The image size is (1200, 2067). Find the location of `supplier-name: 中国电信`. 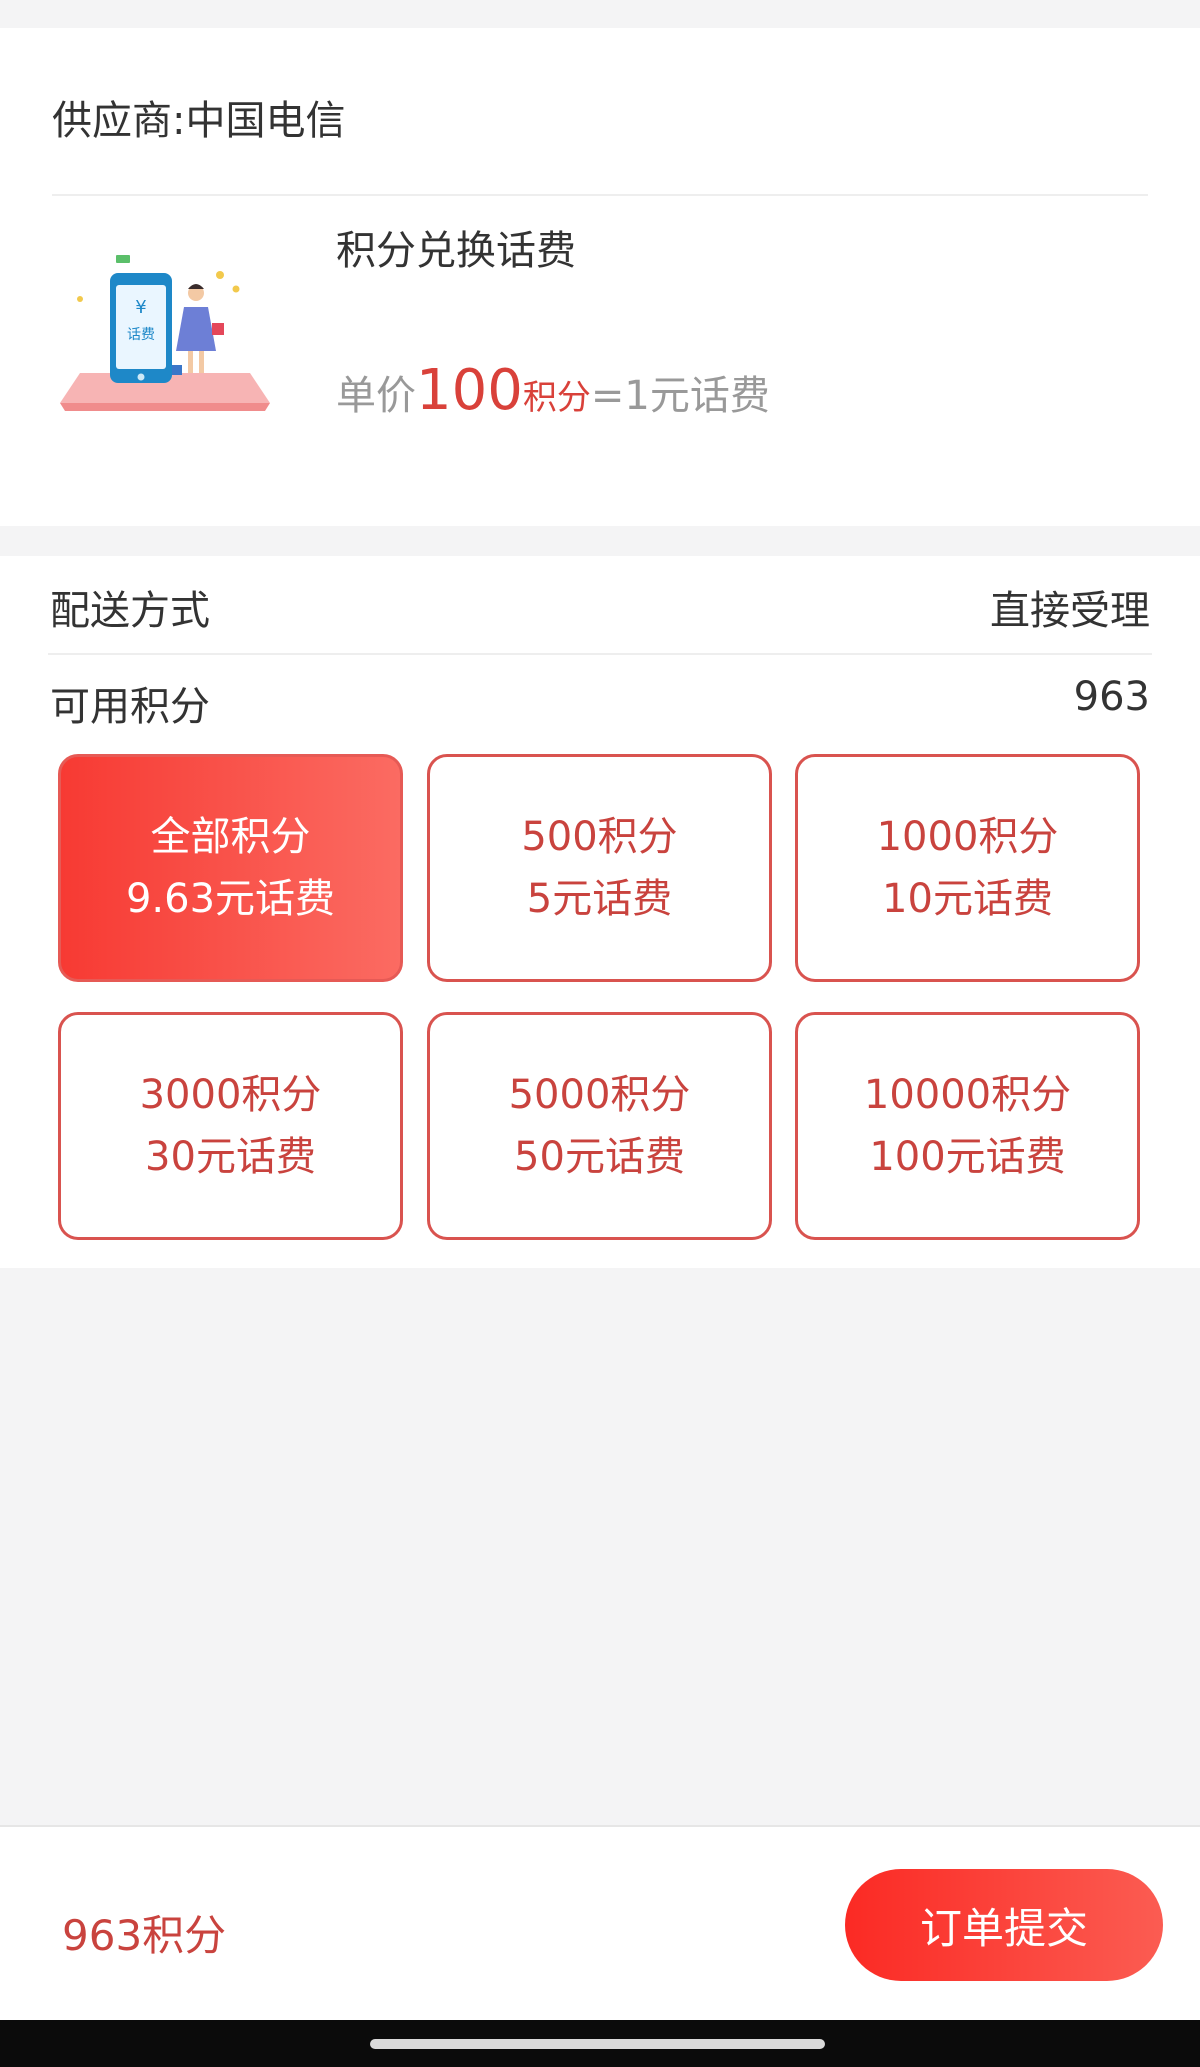

supplier-name: 中国电信 is located at coordinates (265, 121).